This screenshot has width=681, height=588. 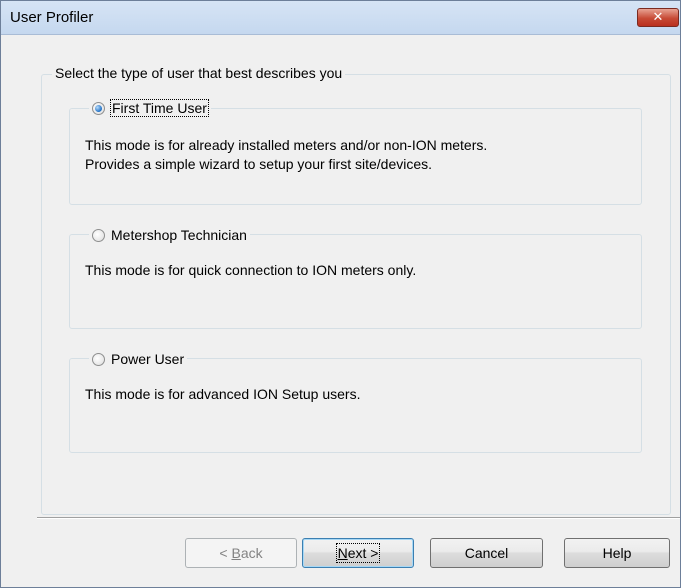 I want to click on first-time-user-option: First Time User, so click(x=150, y=108).